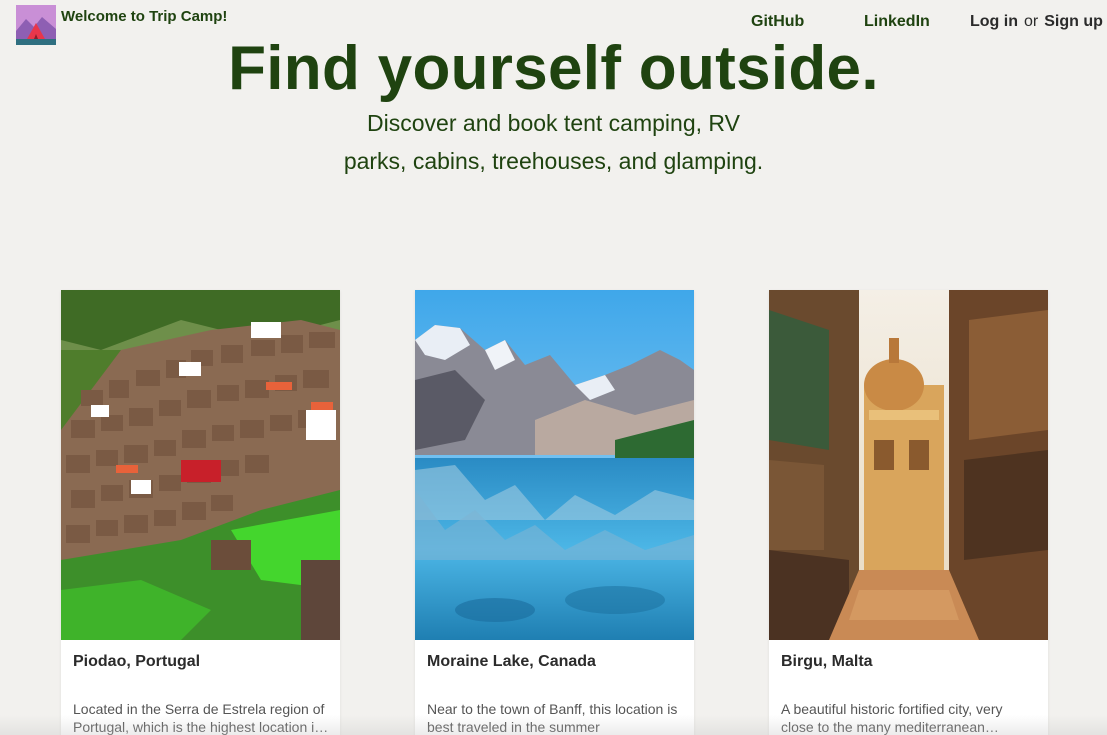  I want to click on login-link: Log in, so click(994, 21).